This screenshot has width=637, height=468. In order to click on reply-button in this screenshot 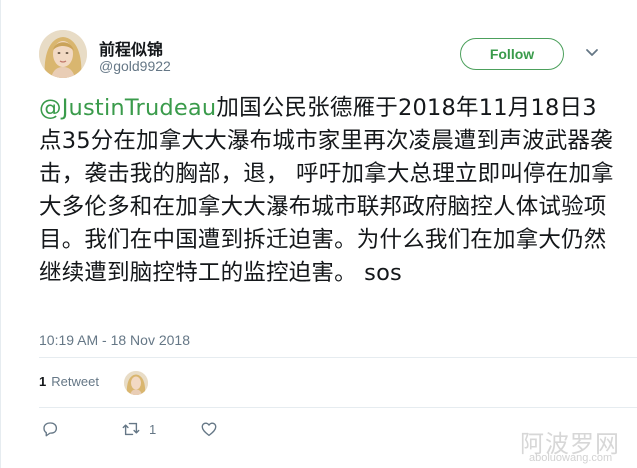, I will do `click(50, 429)`.